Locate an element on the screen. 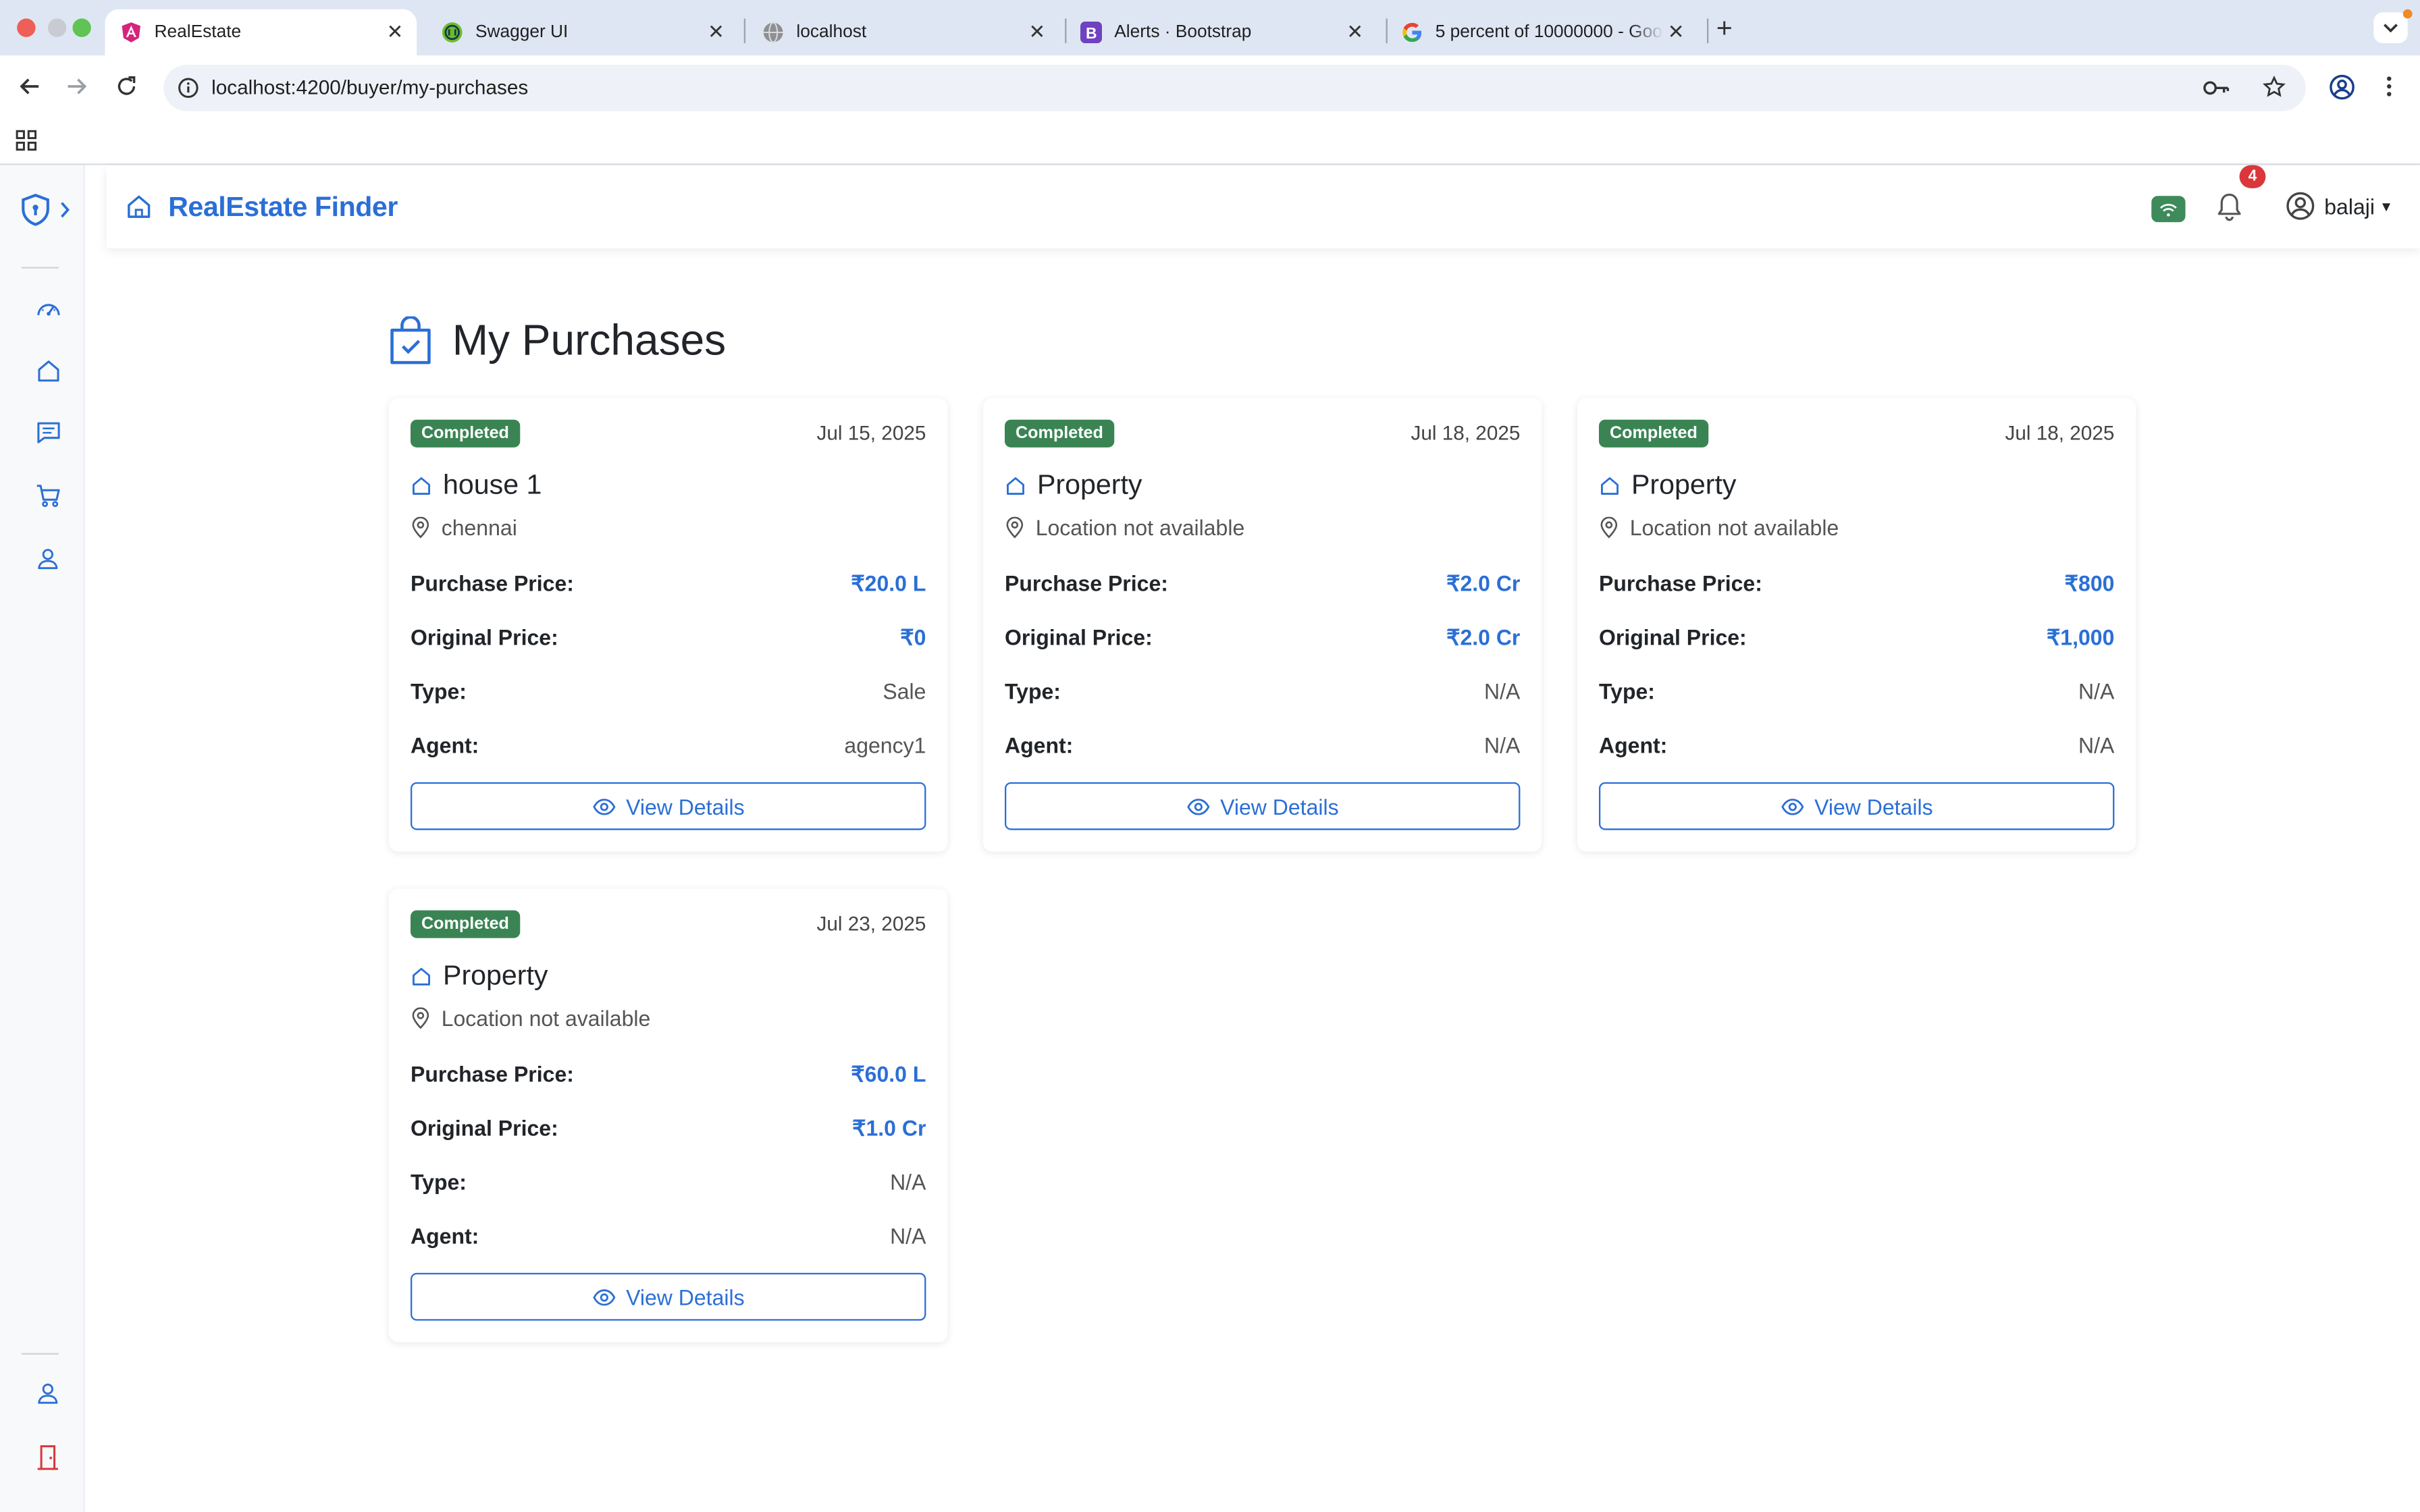  sidebar-divider is located at coordinates (40, 1354).